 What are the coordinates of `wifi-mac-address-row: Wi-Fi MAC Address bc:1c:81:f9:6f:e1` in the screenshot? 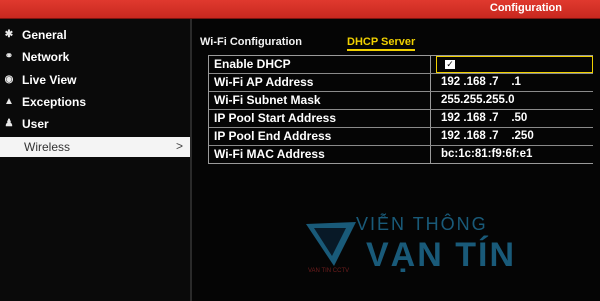 It's located at (401, 154).